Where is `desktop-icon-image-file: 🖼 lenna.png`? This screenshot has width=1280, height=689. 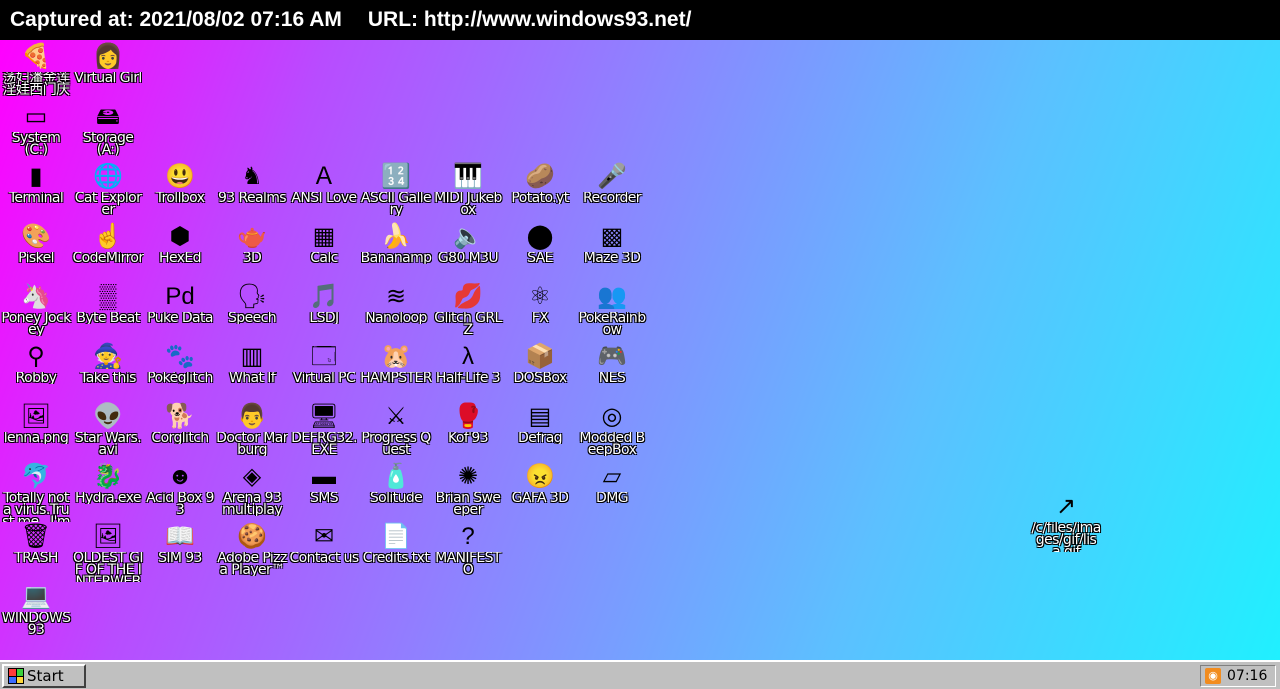 desktop-icon-image-file: 🖼 lenna.png is located at coordinates (36, 432).